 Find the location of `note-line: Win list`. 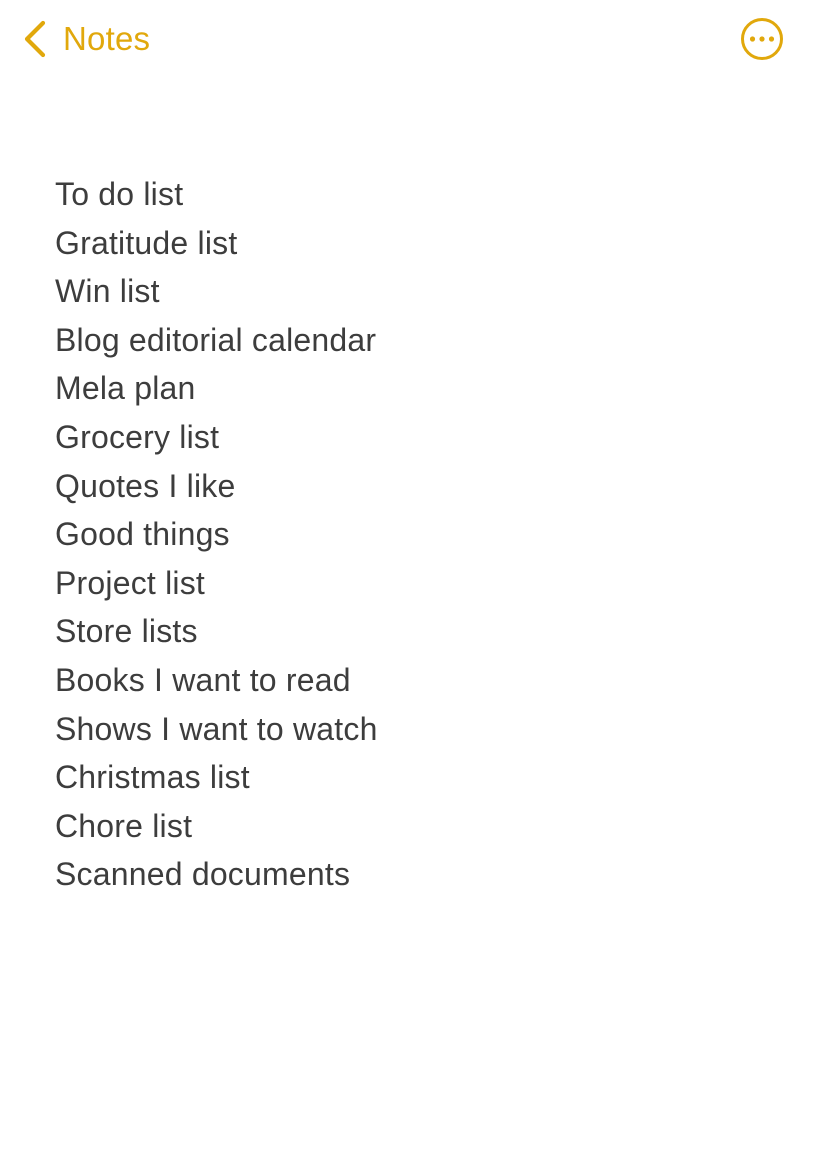

note-line: Win list is located at coordinates (216, 291).